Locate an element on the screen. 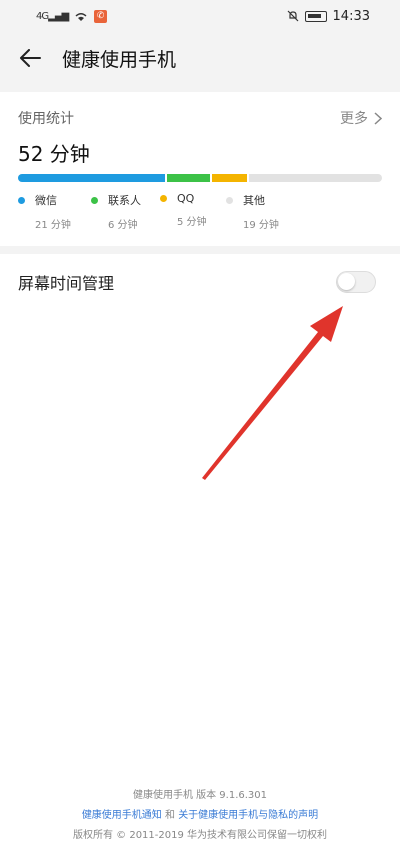  annotation-arrow-shape is located at coordinates (272, 393).